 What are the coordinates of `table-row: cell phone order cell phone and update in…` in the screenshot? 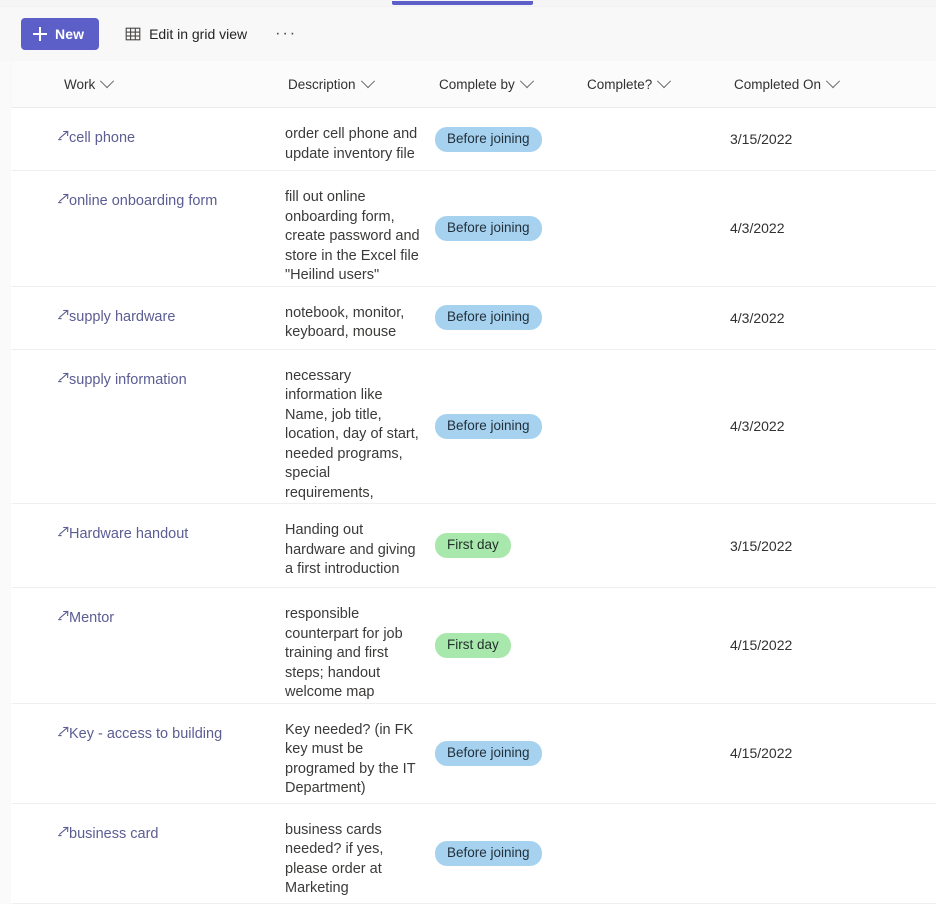 It's located at (473, 139).